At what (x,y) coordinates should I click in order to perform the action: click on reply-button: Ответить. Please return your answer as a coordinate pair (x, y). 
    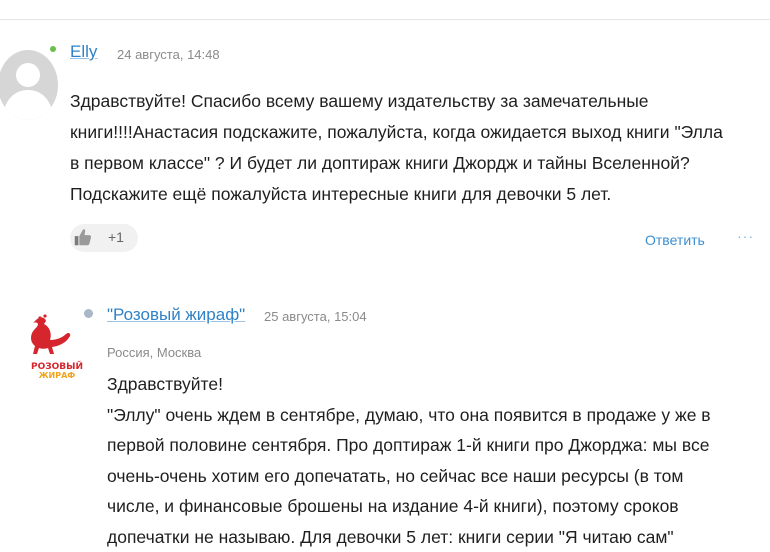
    Looking at the image, I should click on (675, 240).